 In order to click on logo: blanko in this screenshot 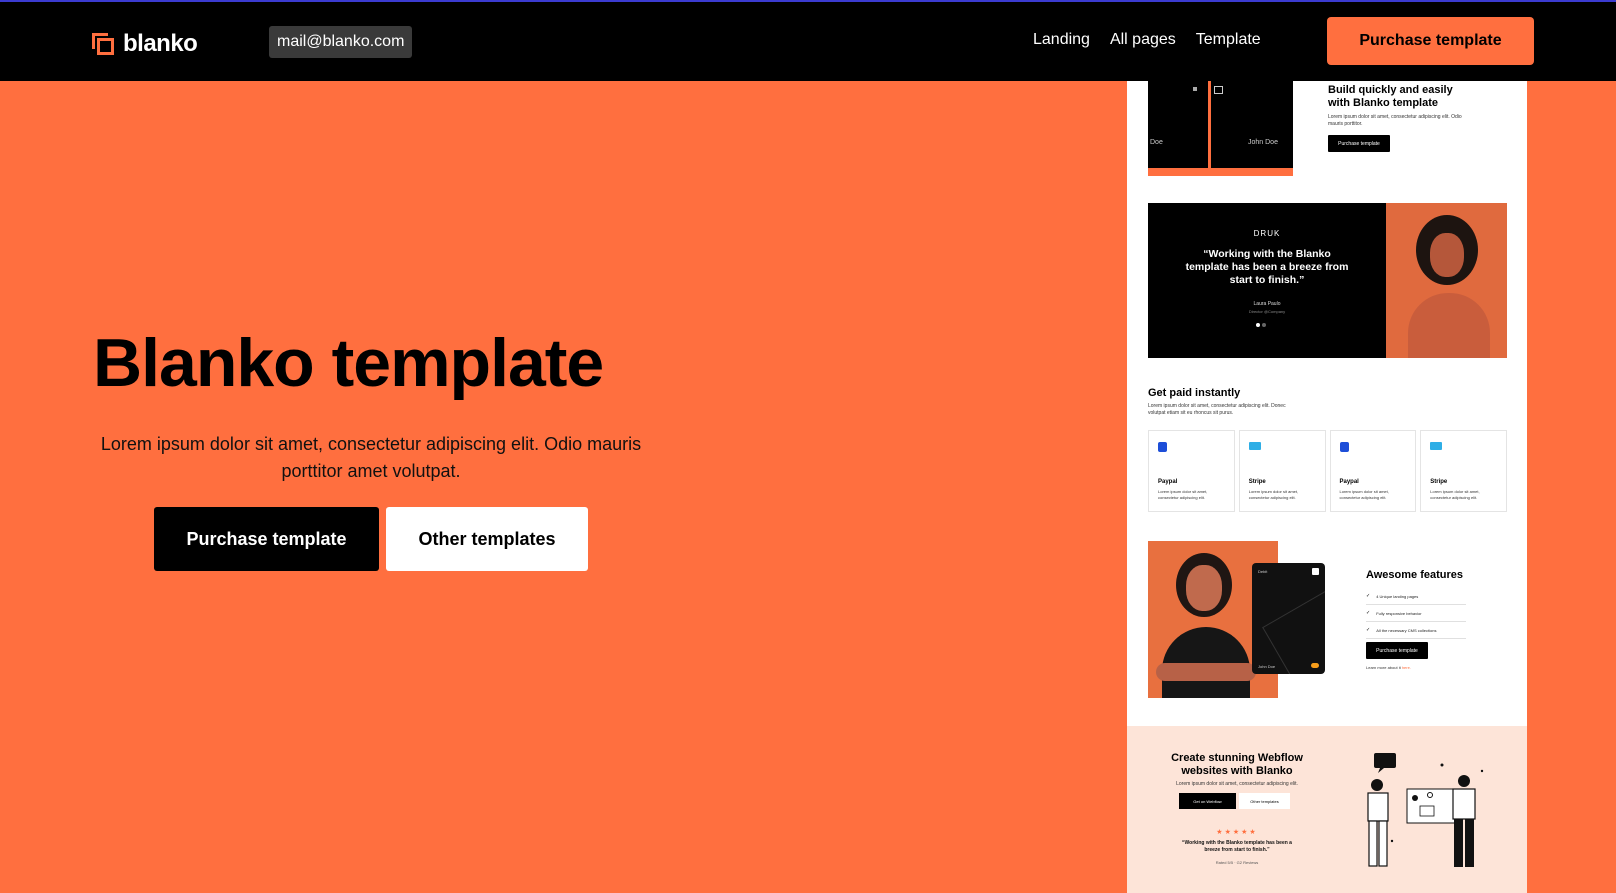, I will do `click(145, 44)`.